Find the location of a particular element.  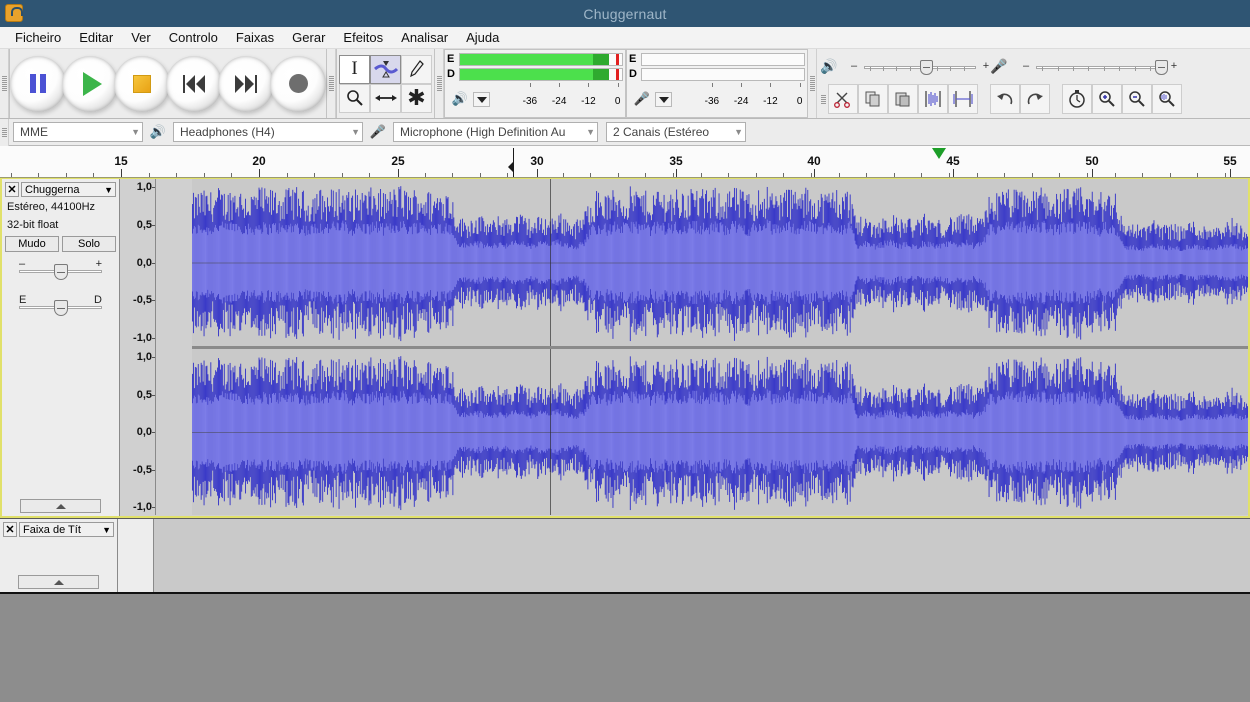

label-track-name-dropdown: Faixa de Tít ▼ is located at coordinates (66, 529).